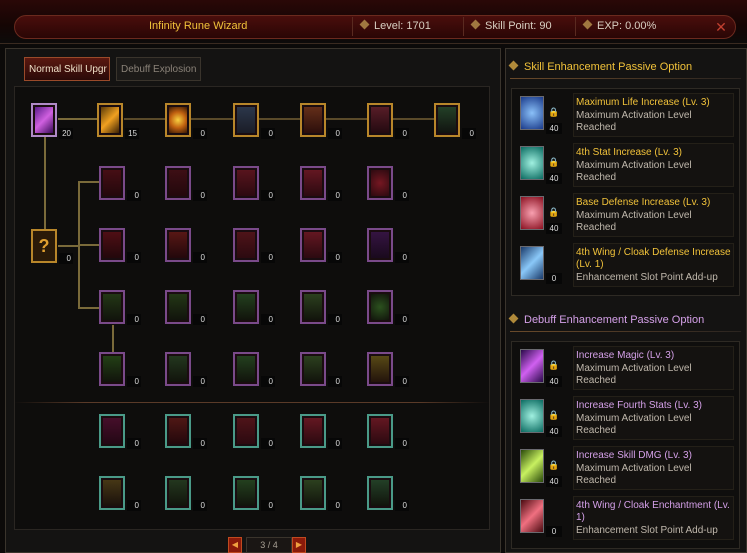 The height and width of the screenshot is (553, 747). I want to click on window-title: Infinity Rune Wizard, so click(198, 26).